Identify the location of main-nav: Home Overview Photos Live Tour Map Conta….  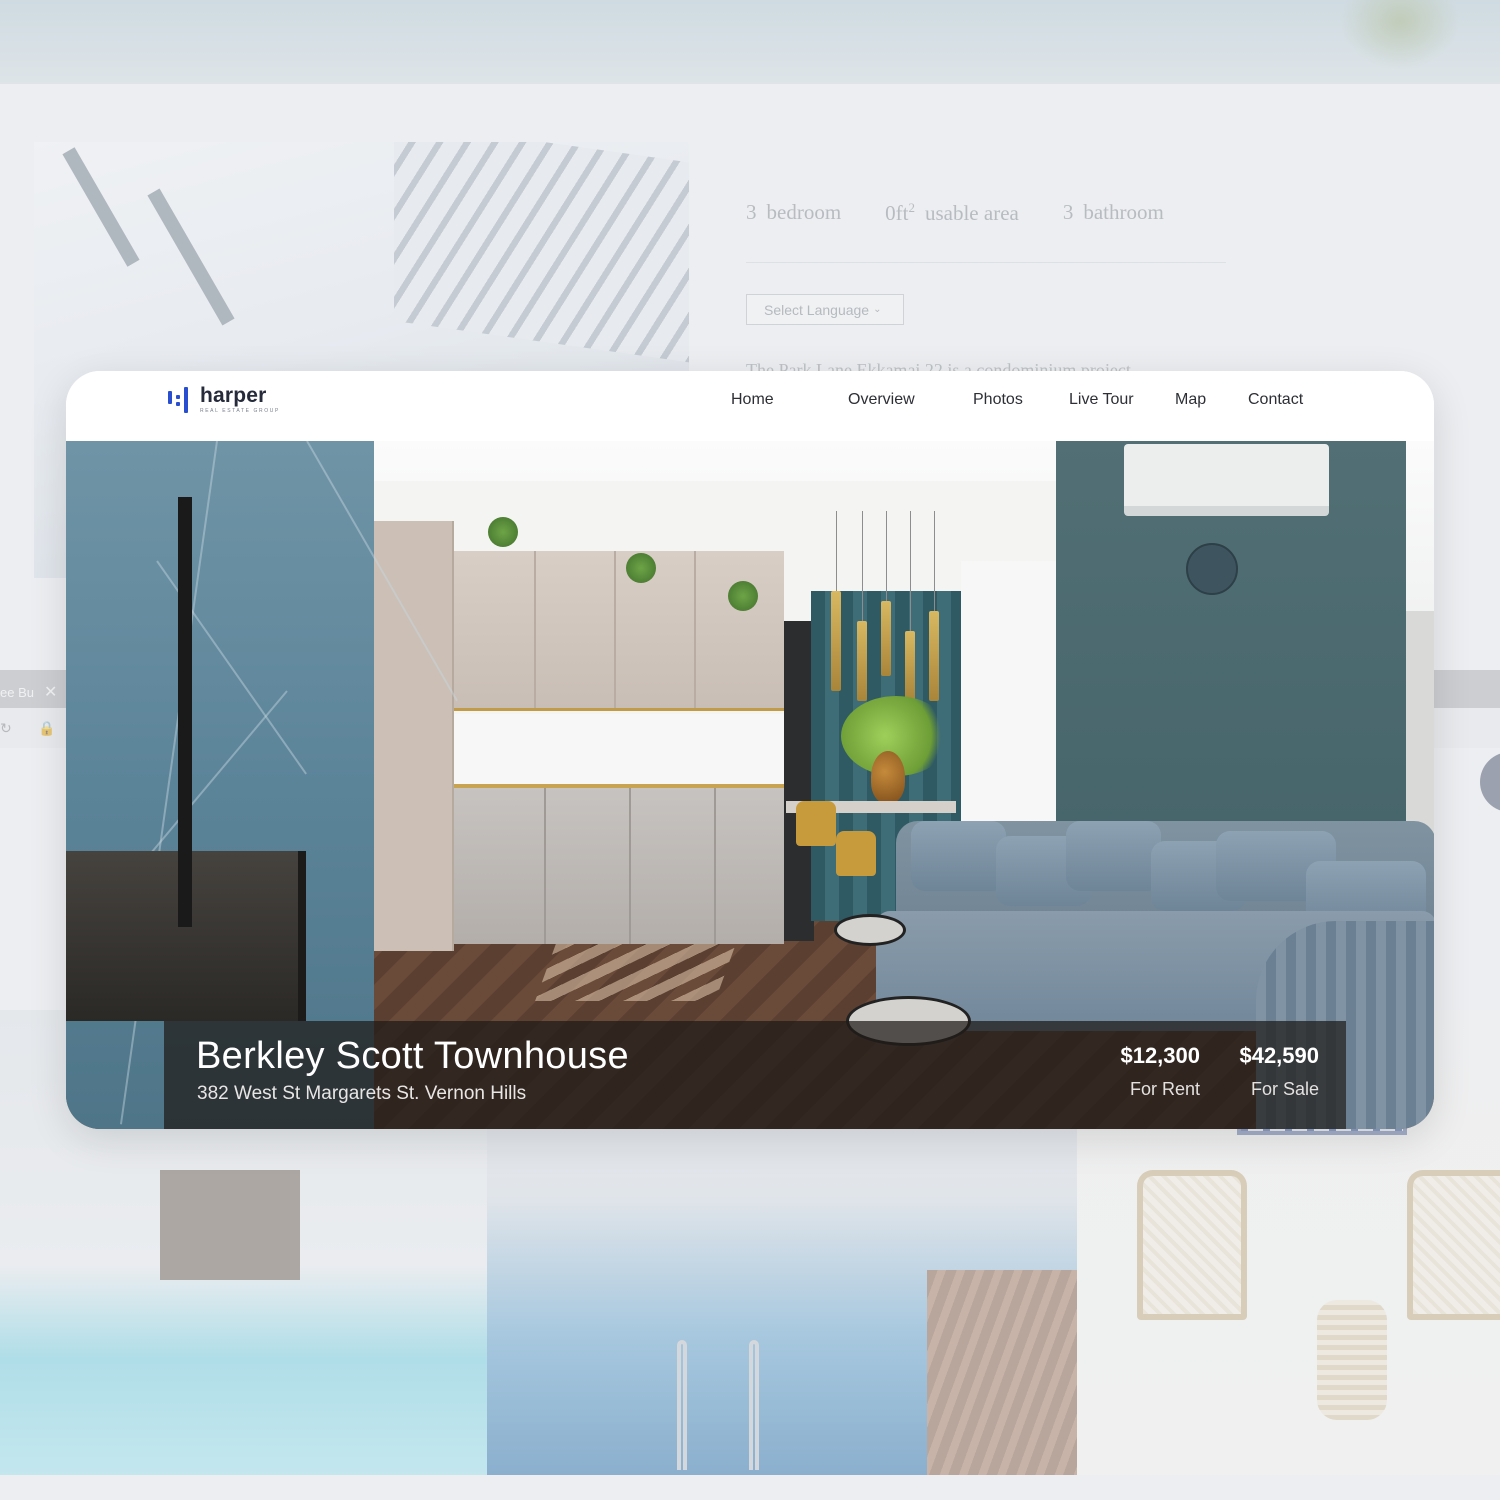
(750, 406).